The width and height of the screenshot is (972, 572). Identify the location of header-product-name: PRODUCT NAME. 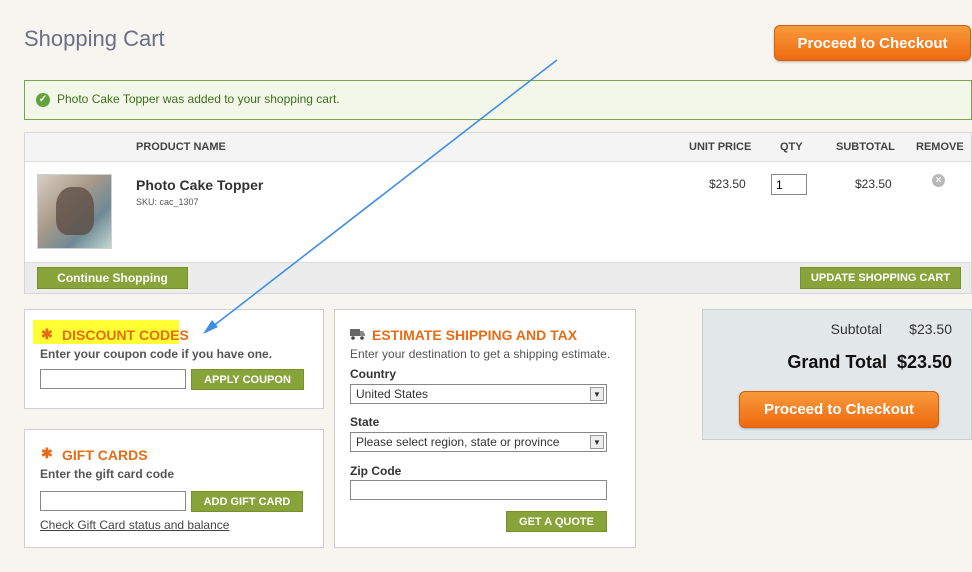
(181, 147).